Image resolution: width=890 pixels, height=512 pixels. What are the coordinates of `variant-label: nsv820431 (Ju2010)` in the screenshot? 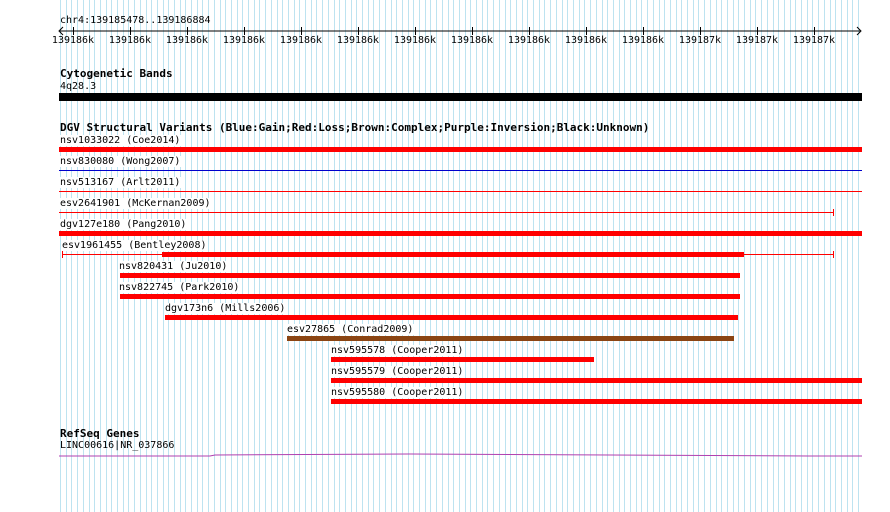 It's located at (173, 266).